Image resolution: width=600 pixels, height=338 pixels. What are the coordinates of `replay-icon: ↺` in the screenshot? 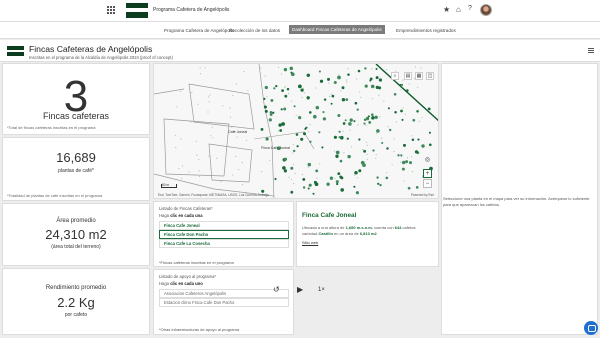 It's located at (276, 289).